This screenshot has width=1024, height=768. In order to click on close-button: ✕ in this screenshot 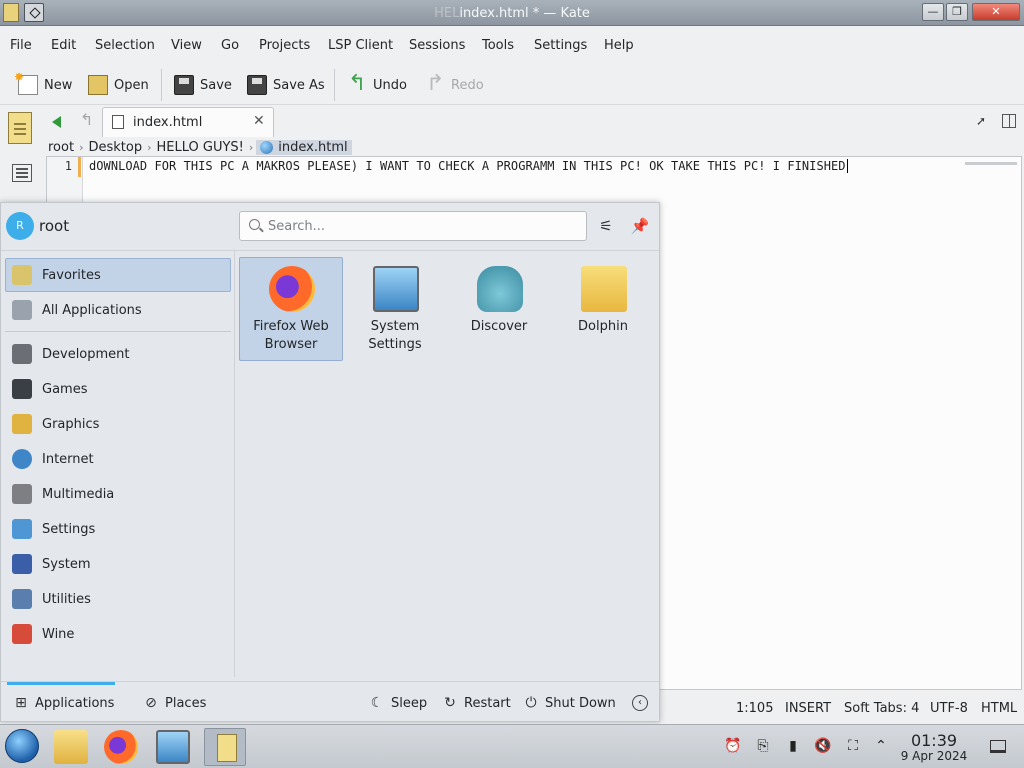, I will do `click(996, 12)`.